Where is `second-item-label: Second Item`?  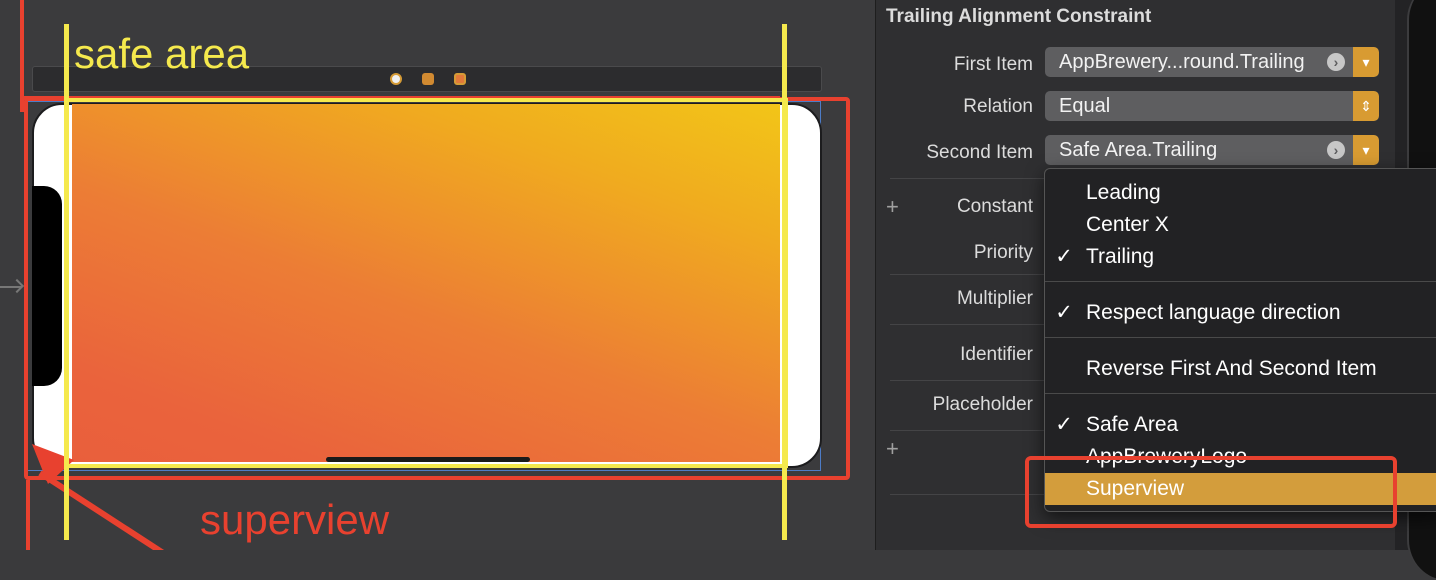 second-item-label: Second Item is located at coordinates (979, 152).